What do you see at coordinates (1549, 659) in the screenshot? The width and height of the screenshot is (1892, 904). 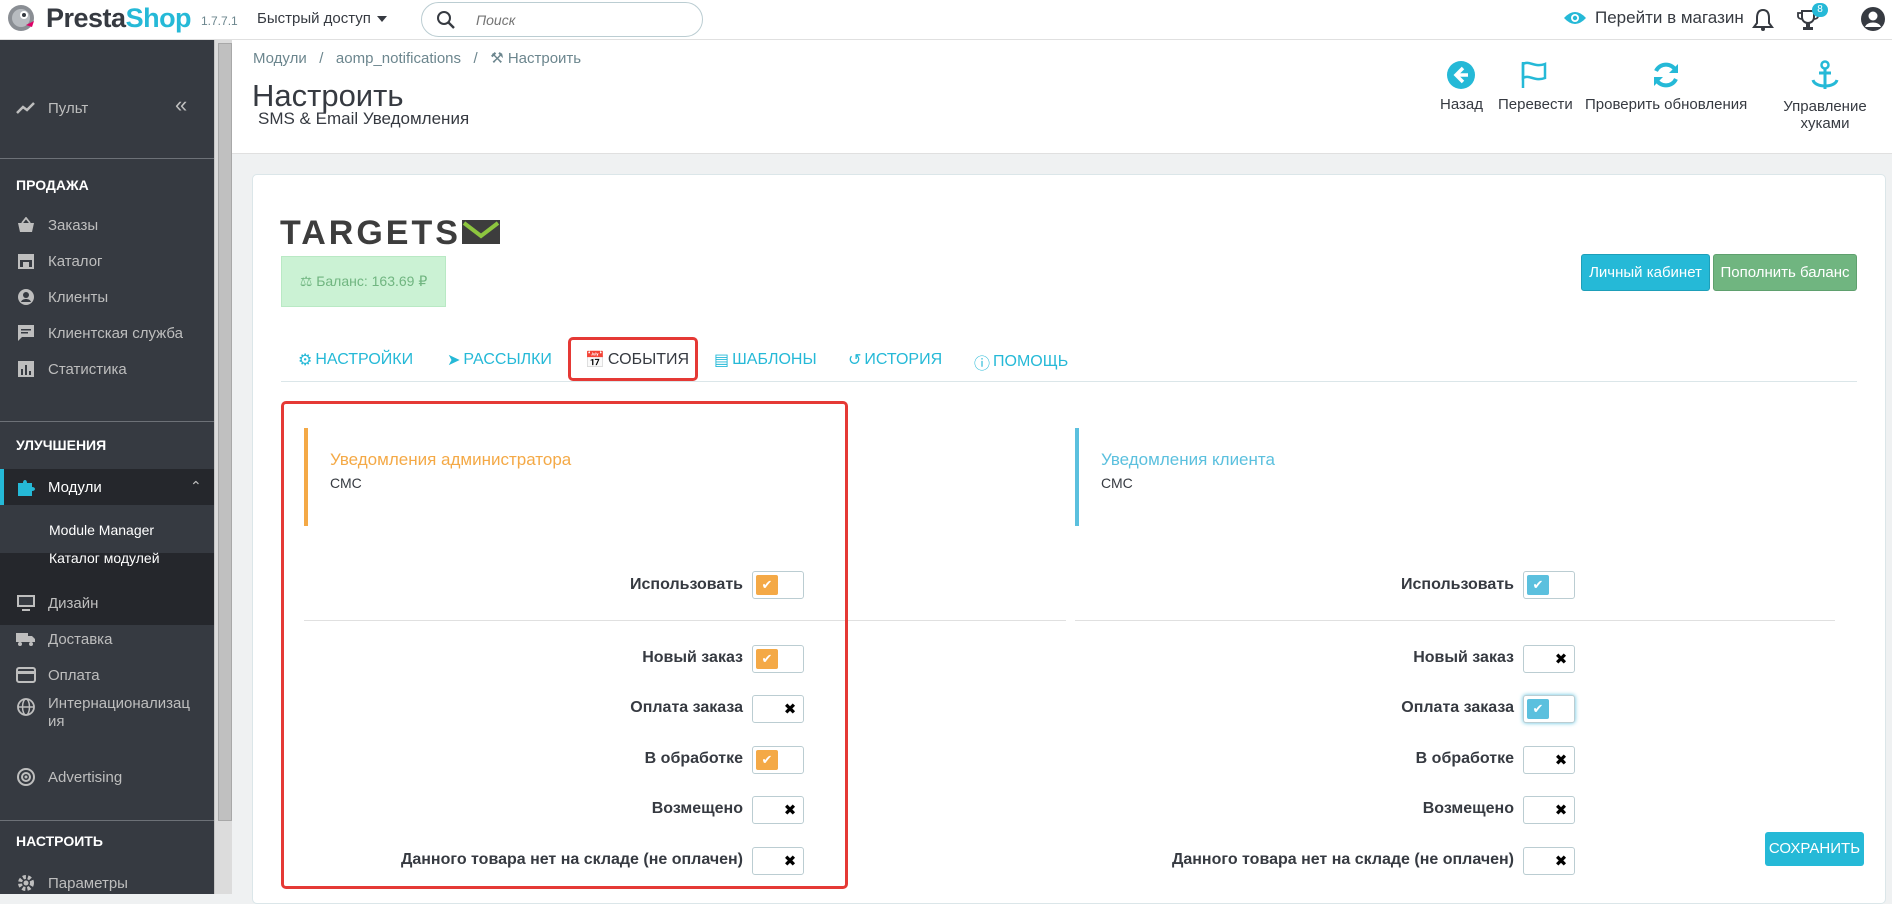 I see `client-new-order-toggle: ✖` at bounding box center [1549, 659].